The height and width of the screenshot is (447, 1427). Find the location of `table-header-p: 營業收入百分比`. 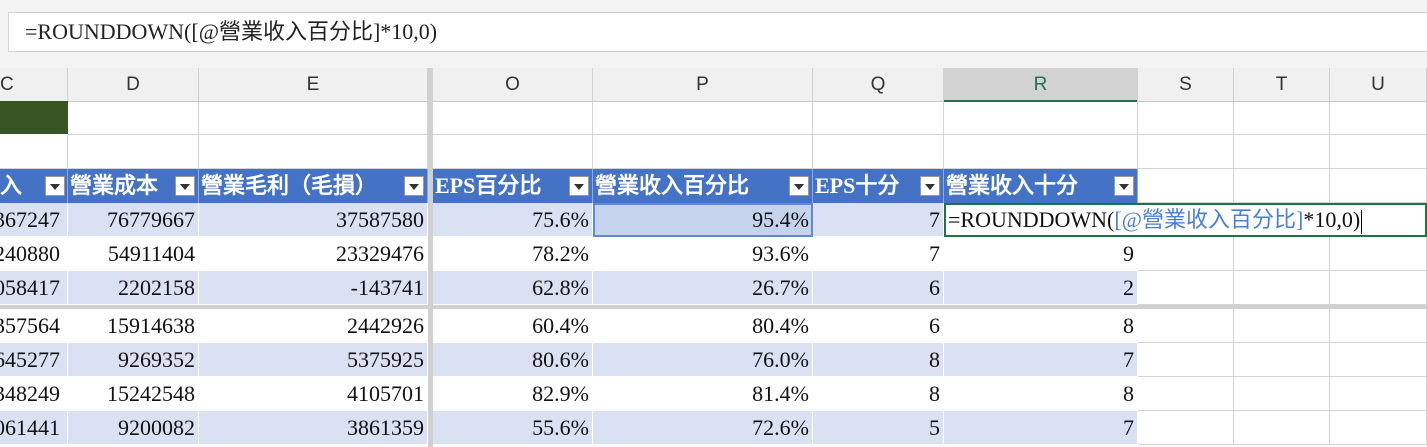

table-header-p: 營業收入百分比 is located at coordinates (703, 186).